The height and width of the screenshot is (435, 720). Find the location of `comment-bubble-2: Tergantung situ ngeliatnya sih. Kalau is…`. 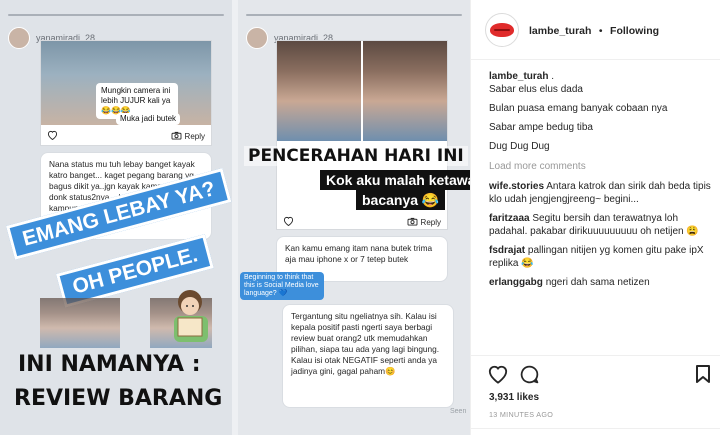

comment-bubble-2: Tergantung situ ngeliatnya sih. Kalau is… is located at coordinates (368, 356).